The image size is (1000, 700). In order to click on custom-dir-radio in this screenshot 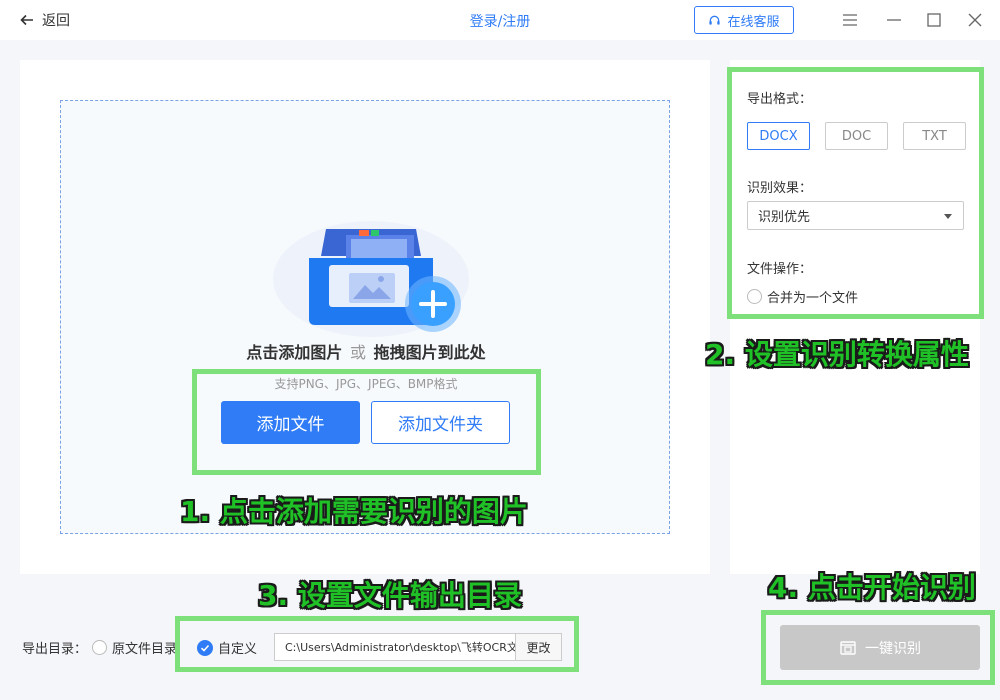, I will do `click(205, 647)`.